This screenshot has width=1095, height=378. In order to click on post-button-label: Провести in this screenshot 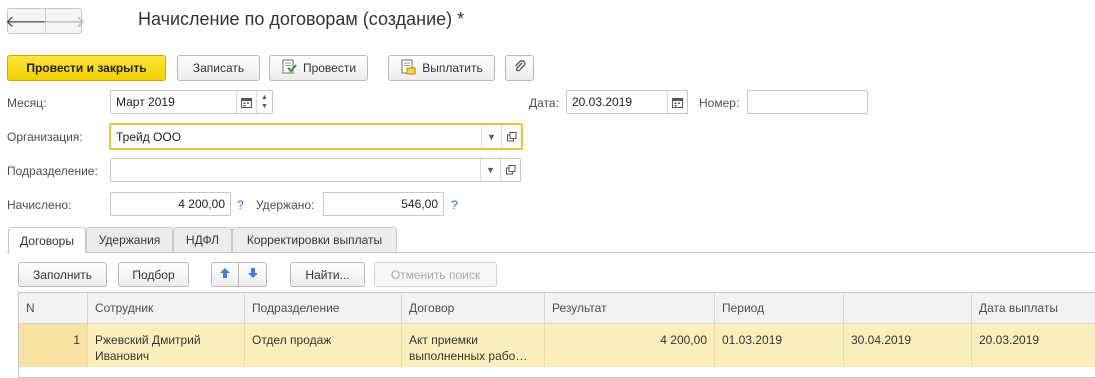, I will do `click(329, 68)`.